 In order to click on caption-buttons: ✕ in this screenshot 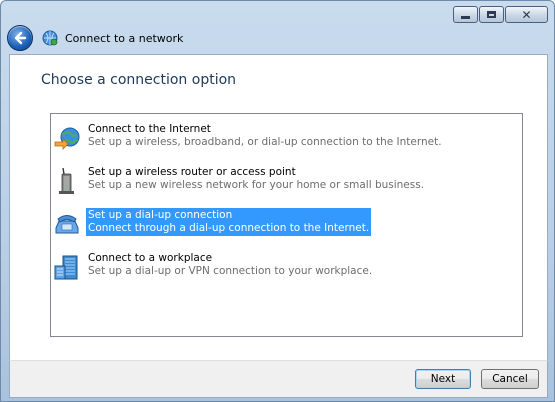, I will do `click(500, 14)`.